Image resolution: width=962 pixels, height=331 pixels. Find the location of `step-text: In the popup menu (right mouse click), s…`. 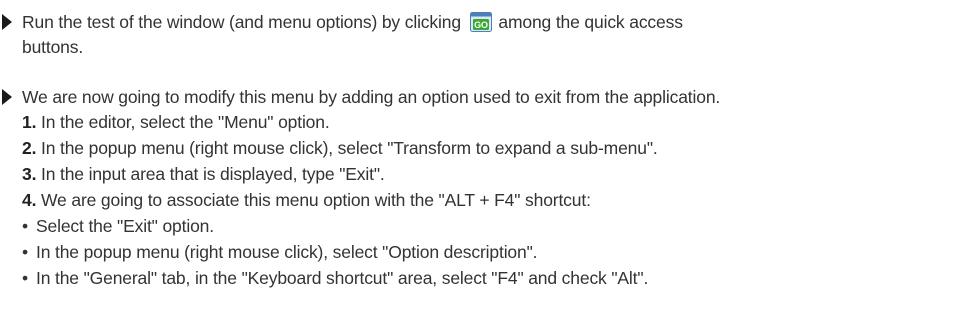

step-text: In the popup menu (right mouse click), s… is located at coordinates (347, 148).